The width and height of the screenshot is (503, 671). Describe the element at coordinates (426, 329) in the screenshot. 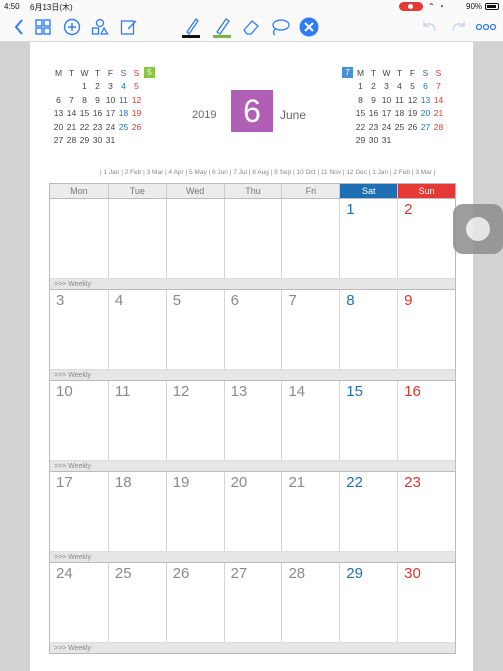

I see `day-cell: 9` at that location.